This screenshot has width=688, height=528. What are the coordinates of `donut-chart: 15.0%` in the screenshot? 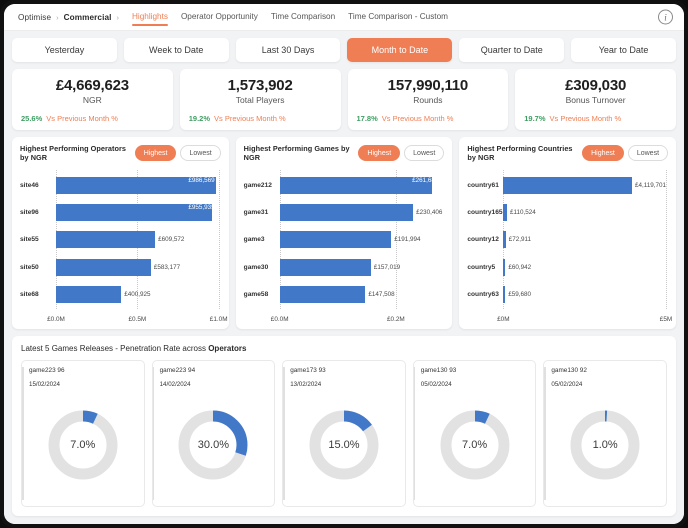 It's located at (344, 445).